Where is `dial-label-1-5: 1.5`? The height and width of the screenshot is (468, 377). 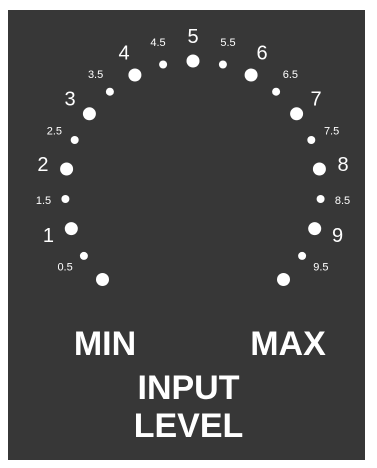
dial-label-1-5: 1.5 is located at coordinates (43, 201).